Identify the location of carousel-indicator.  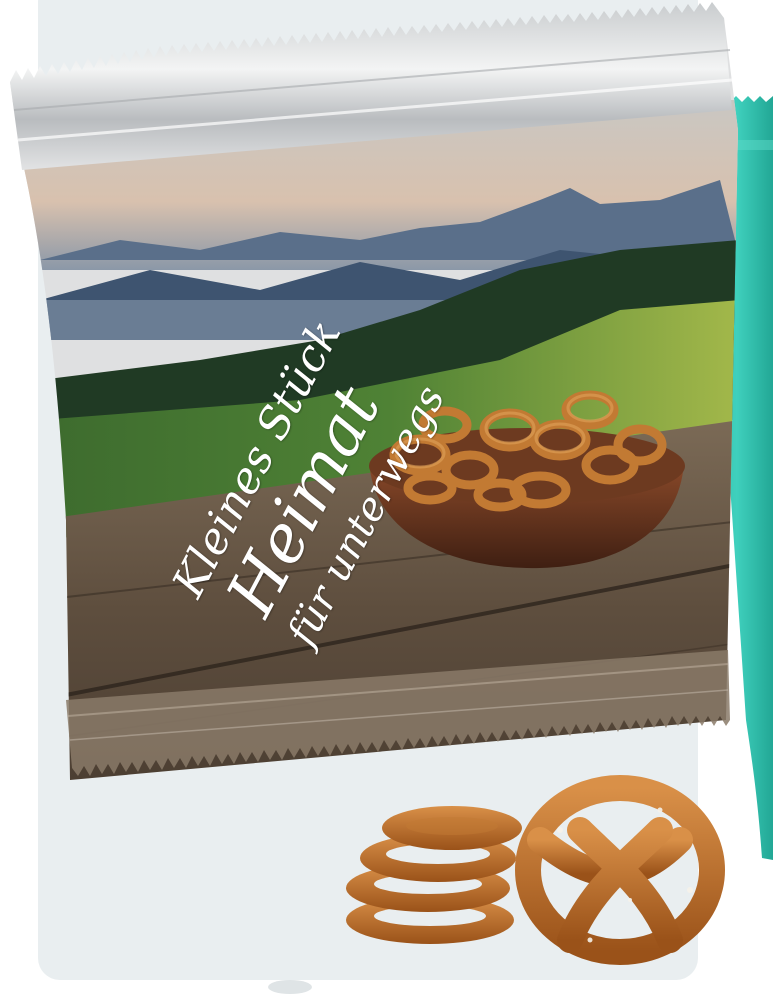
(290, 987).